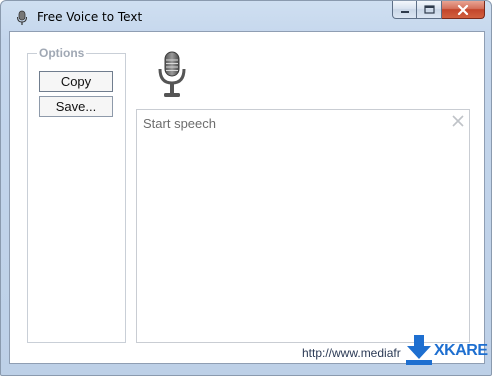 Image resolution: width=494 pixels, height=378 pixels. What do you see at coordinates (172, 75) in the screenshot?
I see `microphone-icon` at bounding box center [172, 75].